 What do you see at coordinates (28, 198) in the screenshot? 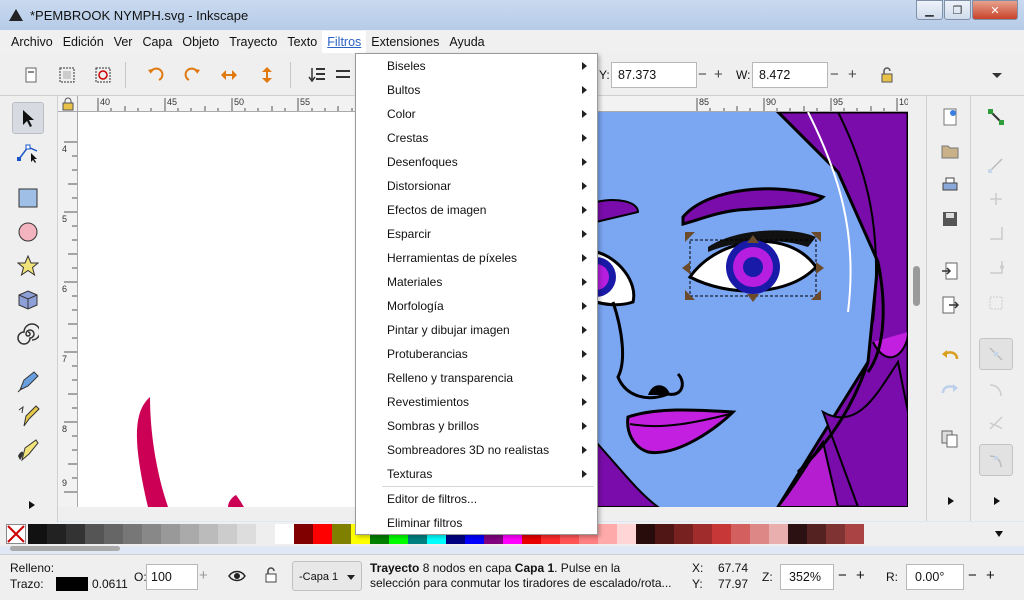
I see `rectangle-tool` at bounding box center [28, 198].